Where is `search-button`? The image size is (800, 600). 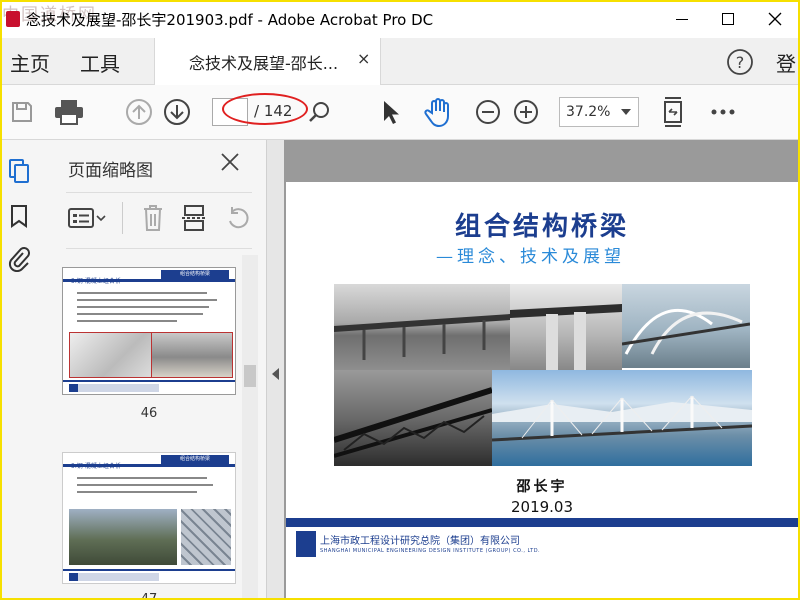 search-button is located at coordinates (320, 114).